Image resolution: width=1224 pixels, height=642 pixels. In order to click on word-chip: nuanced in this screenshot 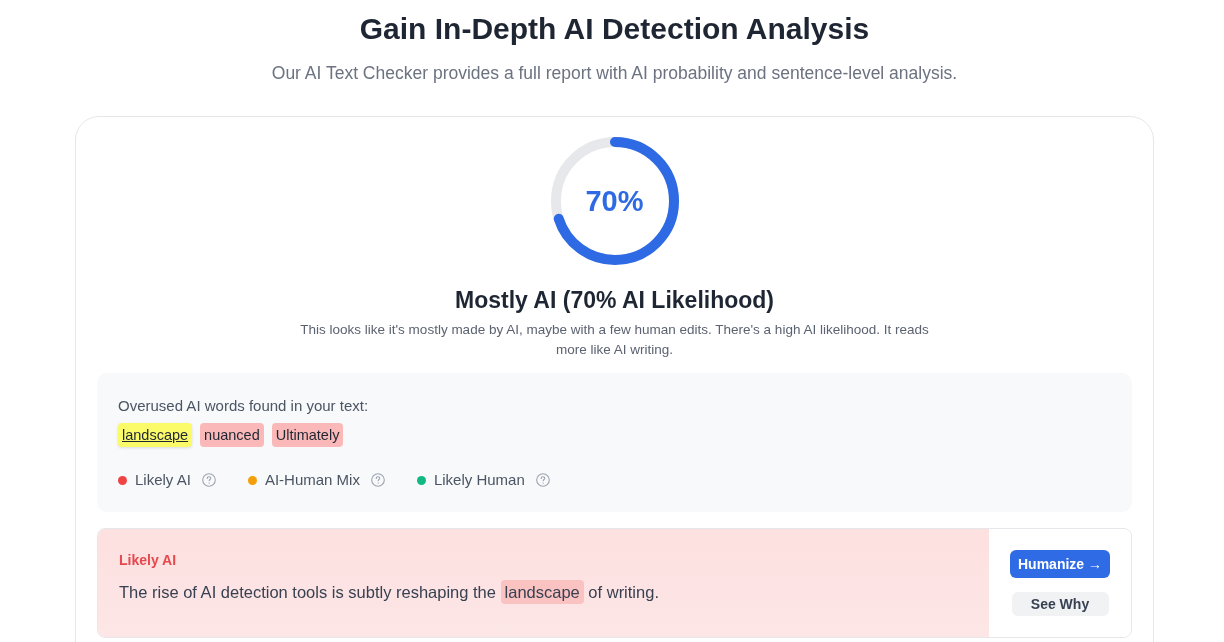, I will do `click(232, 435)`.